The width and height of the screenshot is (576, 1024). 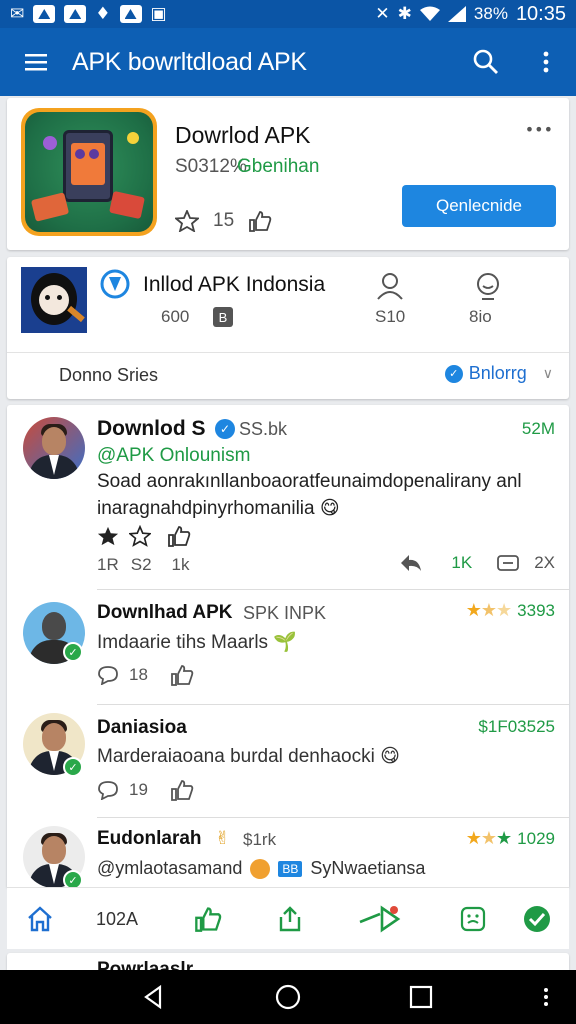 I want to click on hand-emoji-icon: ✌, so click(x=223, y=838).